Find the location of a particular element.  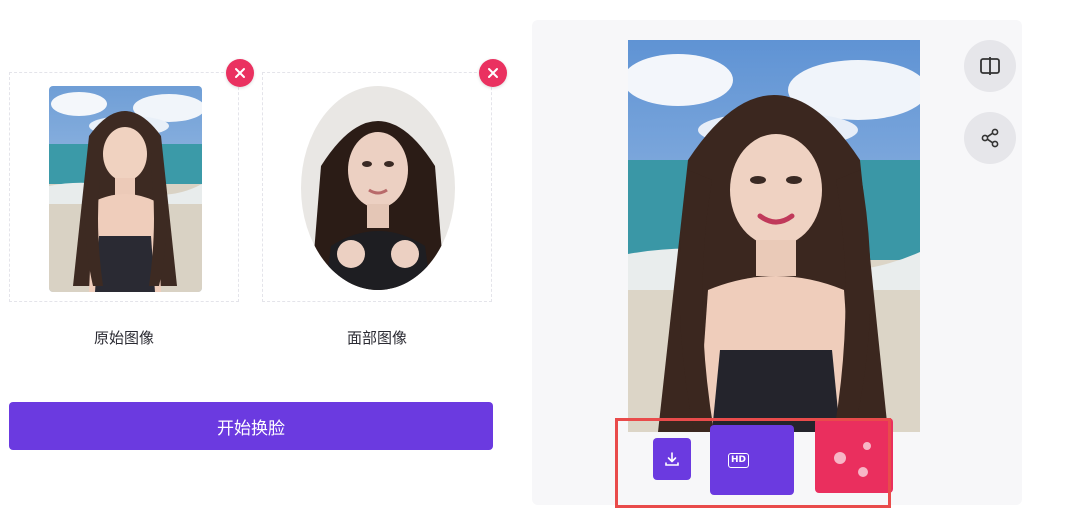

random-swap-button is located at coordinates (854, 455).